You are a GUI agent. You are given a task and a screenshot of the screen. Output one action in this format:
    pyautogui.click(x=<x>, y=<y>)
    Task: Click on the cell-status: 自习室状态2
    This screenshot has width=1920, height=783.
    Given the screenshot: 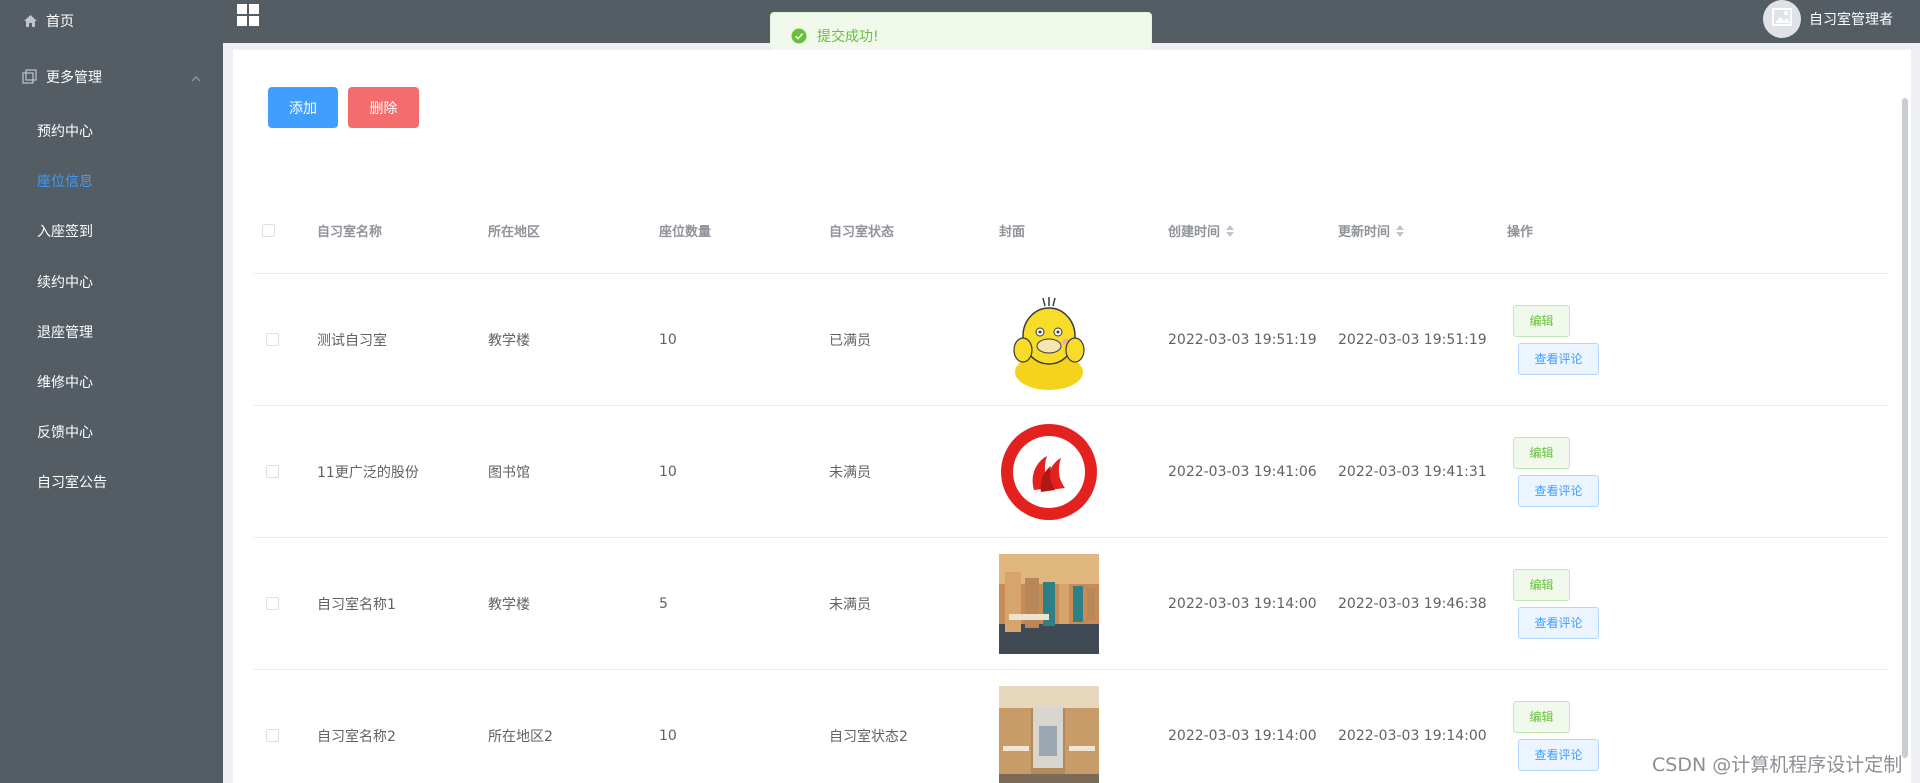 What is the action you would take?
    pyautogui.click(x=868, y=736)
    